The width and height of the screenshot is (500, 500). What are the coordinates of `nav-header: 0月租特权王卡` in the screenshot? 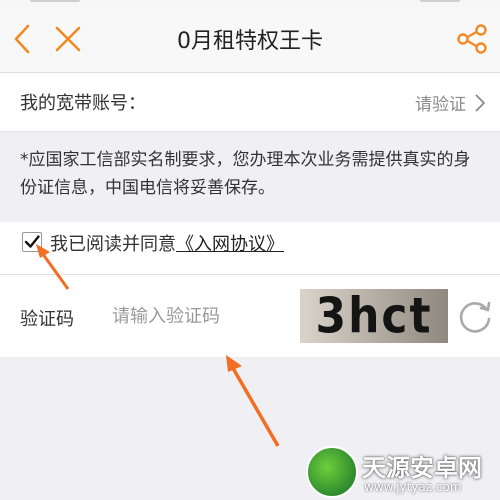 It's located at (250, 39).